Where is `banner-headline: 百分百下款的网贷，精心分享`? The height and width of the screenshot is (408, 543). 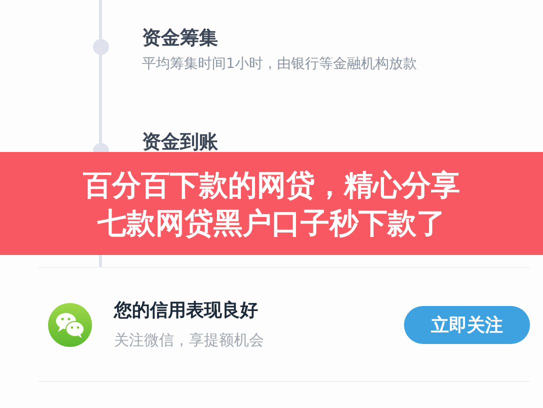
banner-headline: 百分百下款的网贷，精心分享 is located at coordinates (271, 185).